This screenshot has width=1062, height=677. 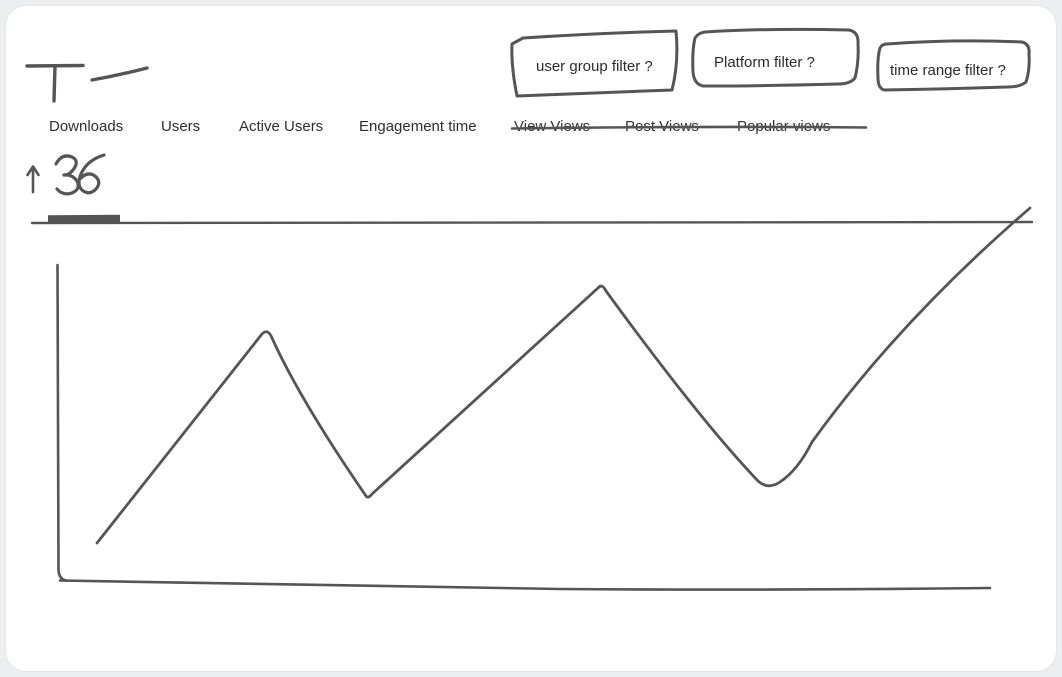 What do you see at coordinates (281, 127) in the screenshot?
I see `nav-item-active-users: Active Users` at bounding box center [281, 127].